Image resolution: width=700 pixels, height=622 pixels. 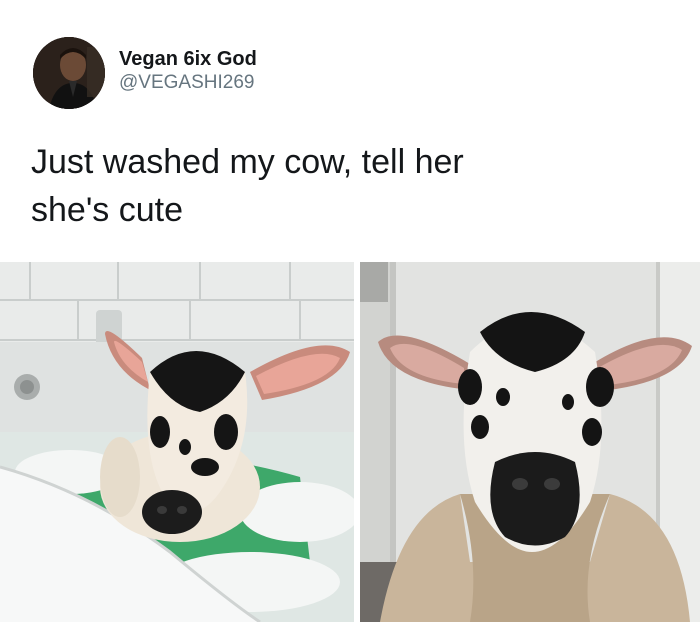 I want to click on avatar-image, so click(x=69, y=73).